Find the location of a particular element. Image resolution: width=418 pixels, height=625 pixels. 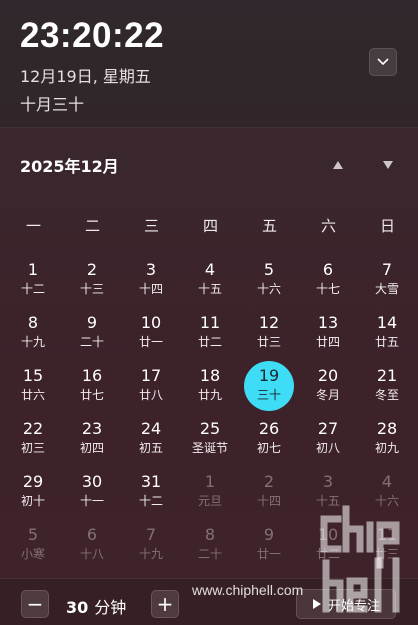

day-number: 2 is located at coordinates (269, 481).